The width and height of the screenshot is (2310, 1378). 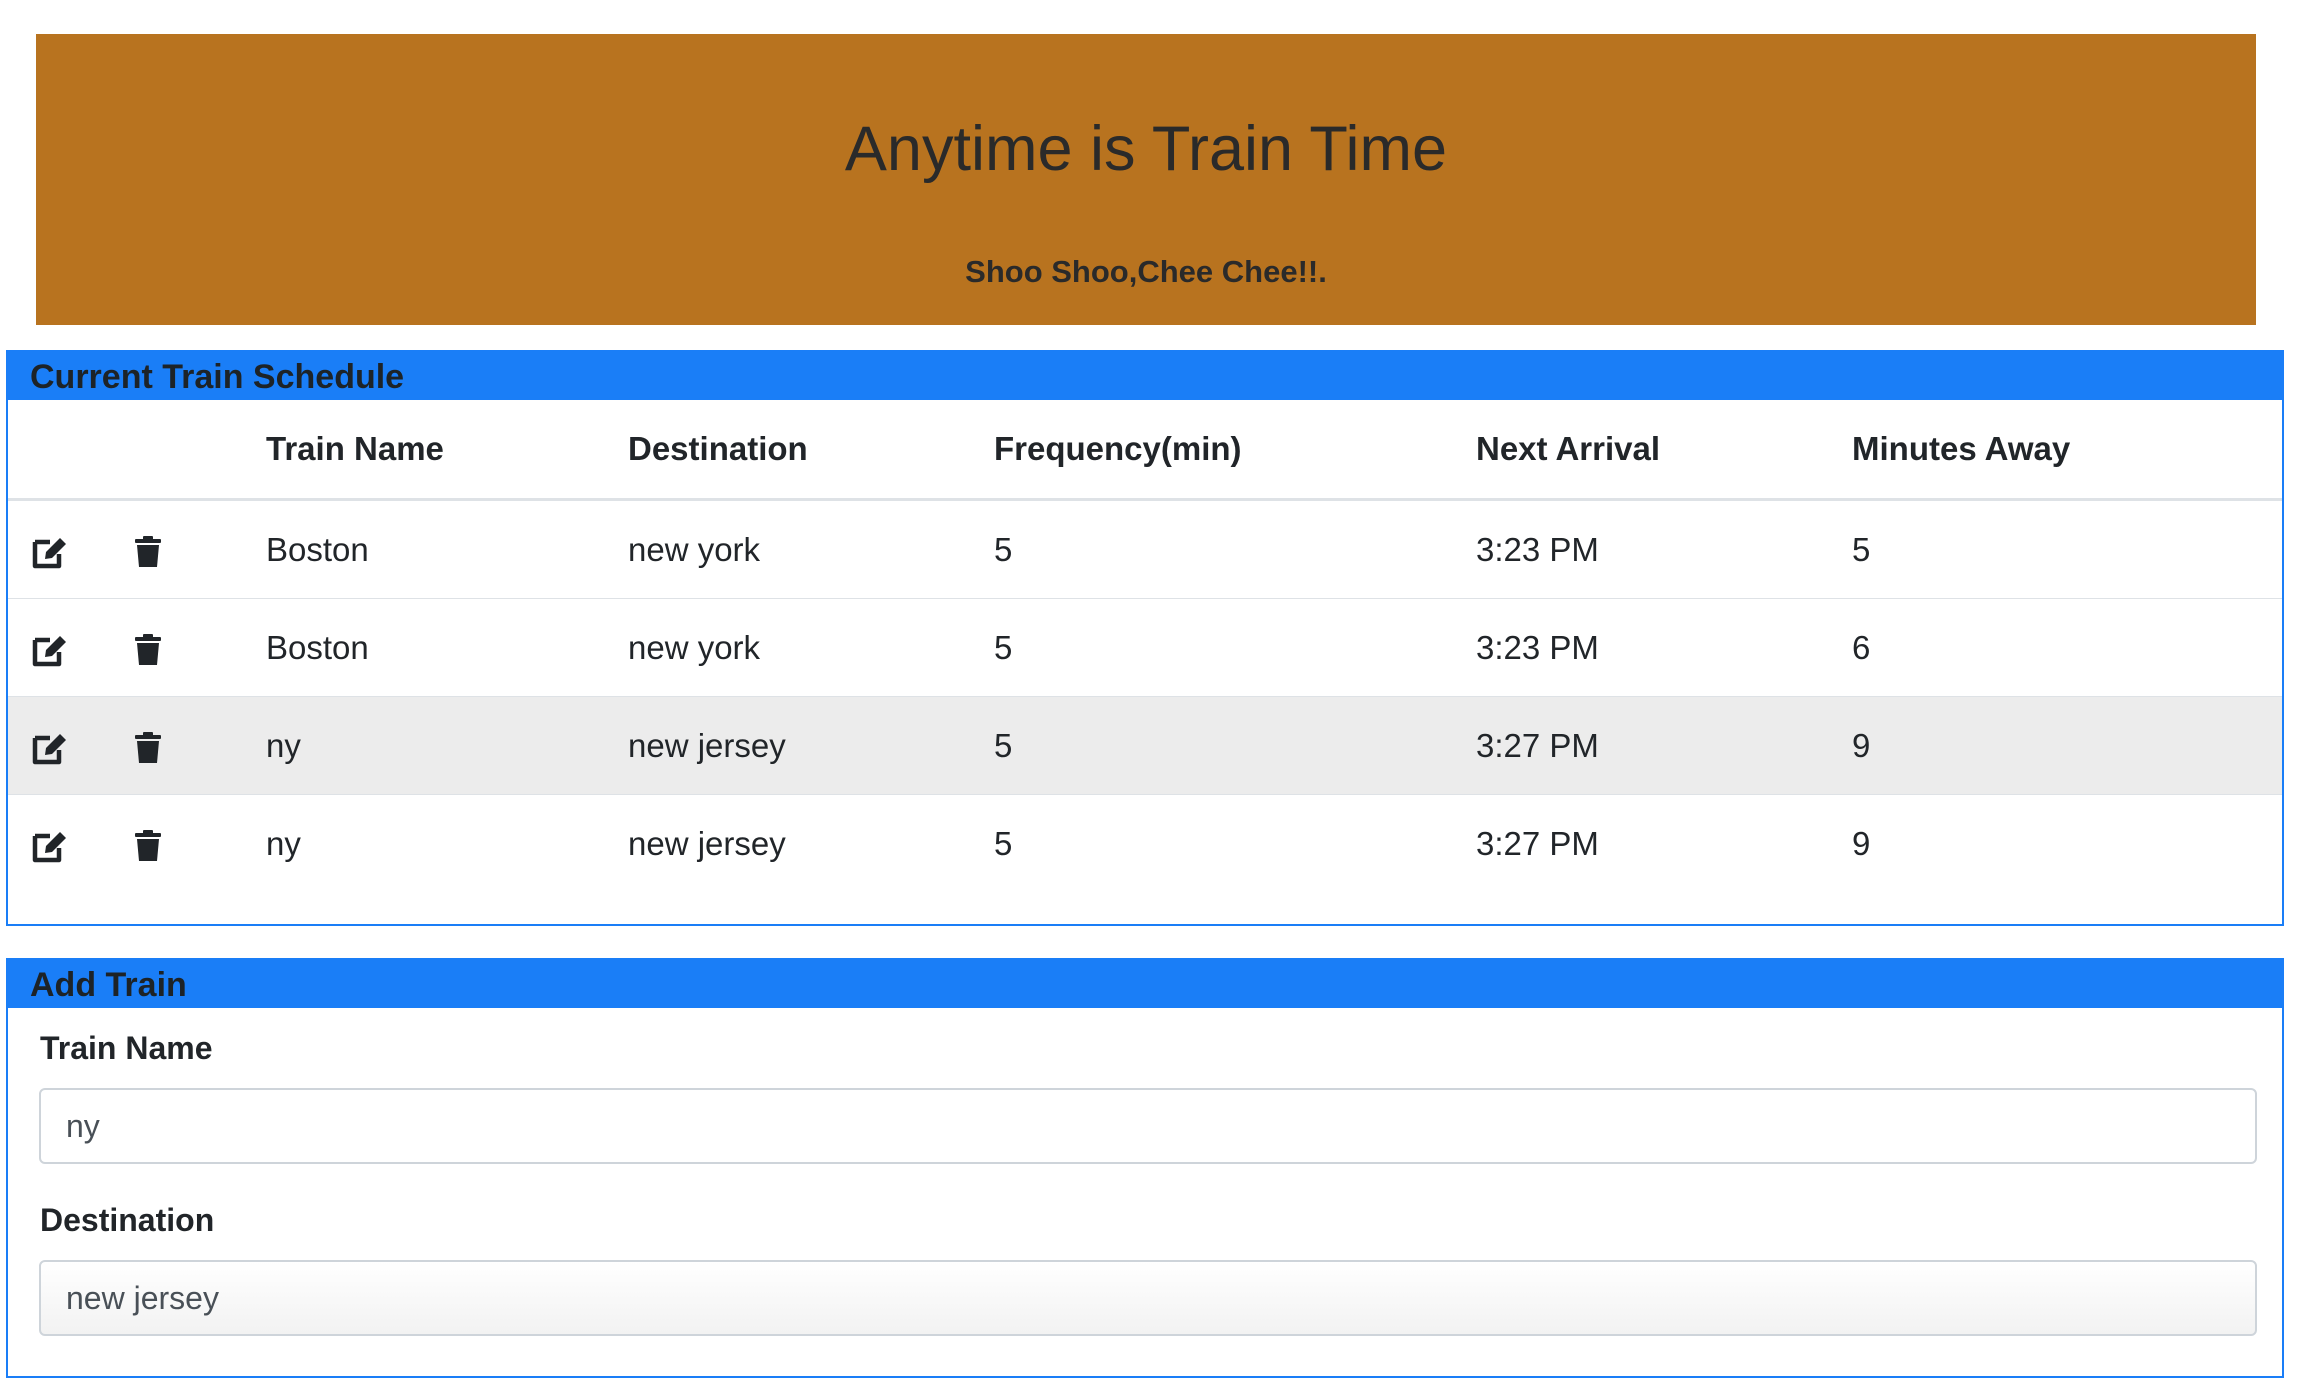 I want to click on column-header-frequency: Frequency(min), so click(x=1235, y=450).